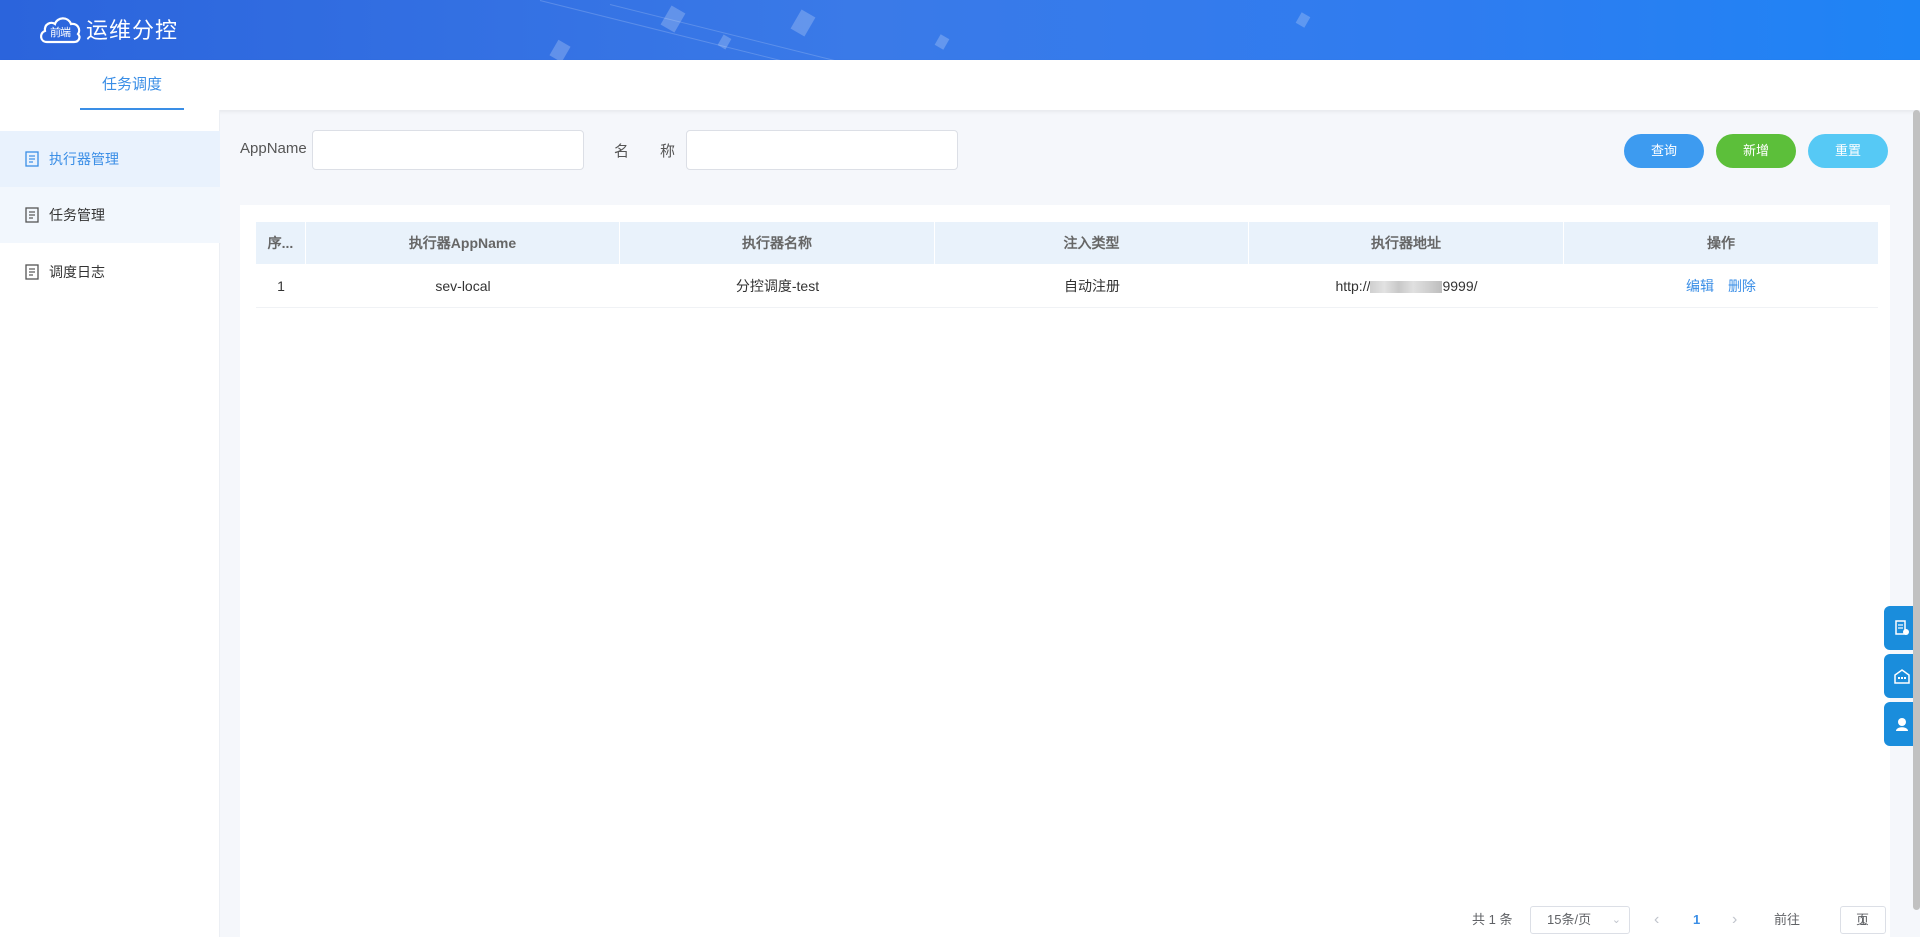 The width and height of the screenshot is (1920, 937). I want to click on sidebar-item-task-management: 任务管理, so click(110, 215).